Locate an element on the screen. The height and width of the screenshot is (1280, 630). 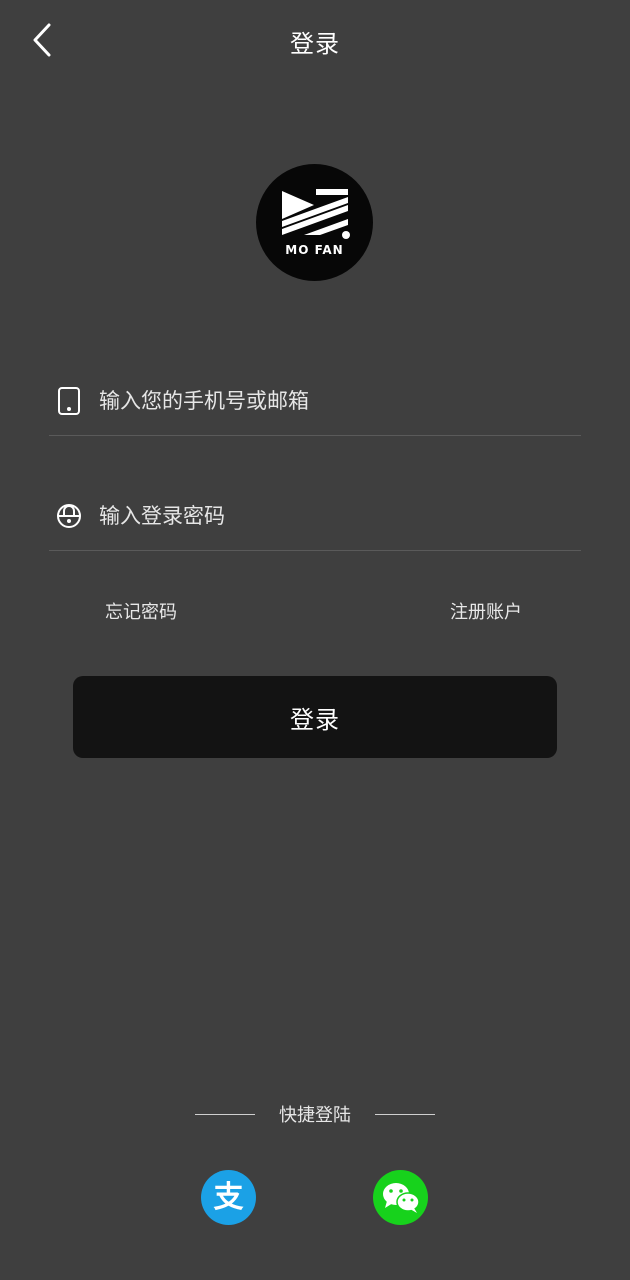
lock-icon is located at coordinates (69, 516).